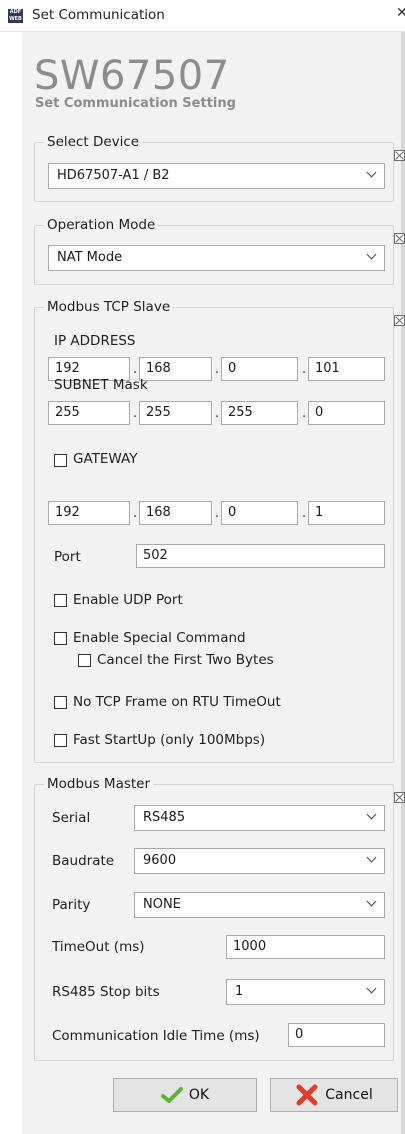 The width and height of the screenshot is (405, 1134). I want to click on stop-bits-select: 1, so click(305, 992).